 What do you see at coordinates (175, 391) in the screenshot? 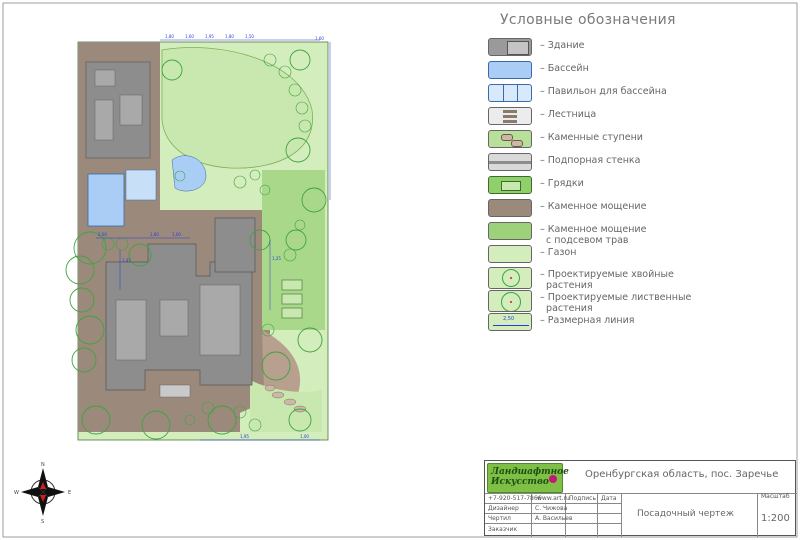
I see `entrance-stairs` at bounding box center [175, 391].